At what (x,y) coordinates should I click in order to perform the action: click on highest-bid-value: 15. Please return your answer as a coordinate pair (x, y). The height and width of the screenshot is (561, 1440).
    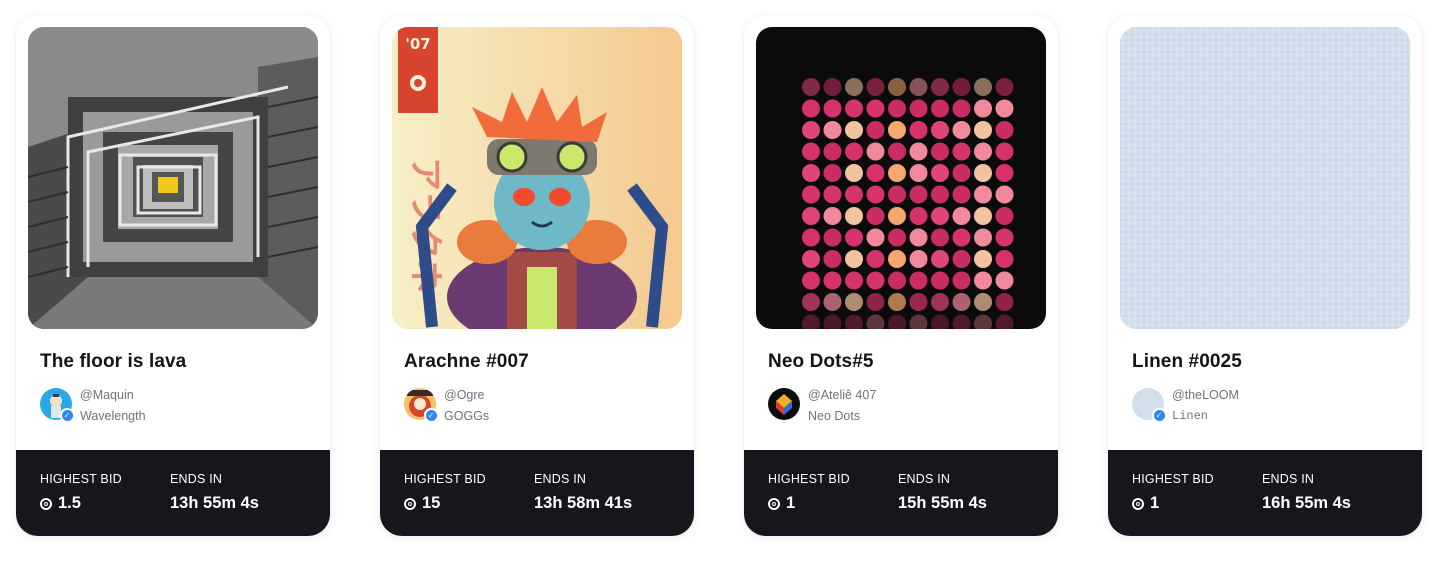
    Looking at the image, I should click on (422, 503).